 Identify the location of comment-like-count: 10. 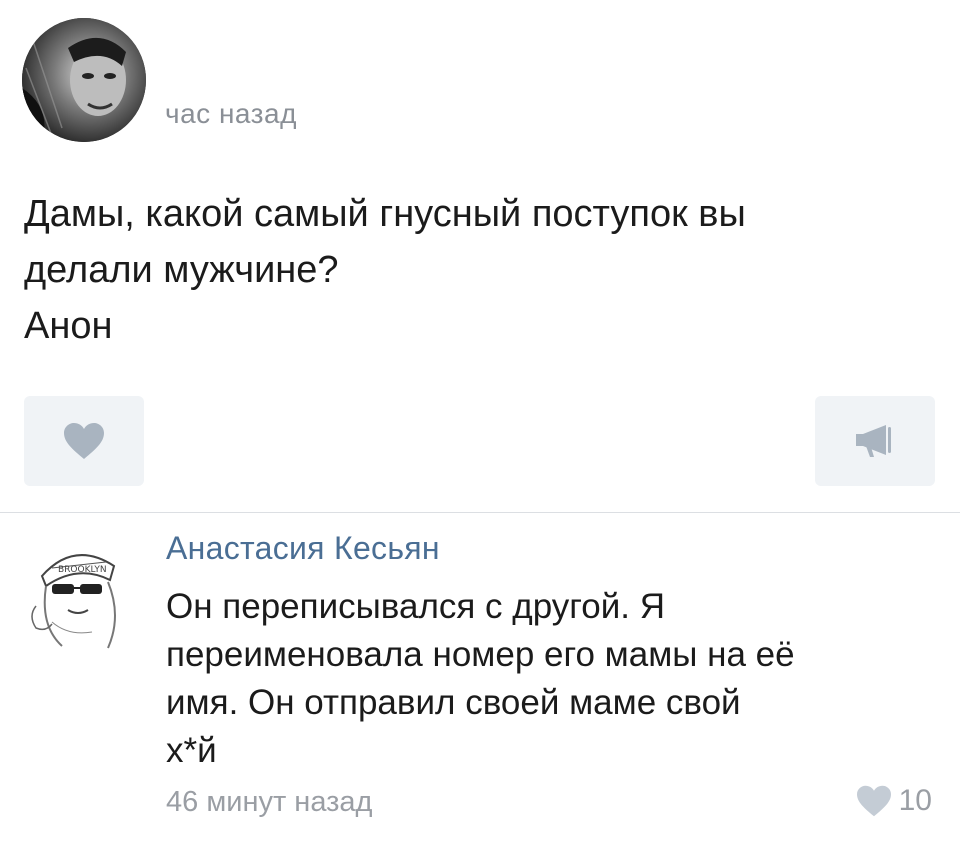
(915, 800).